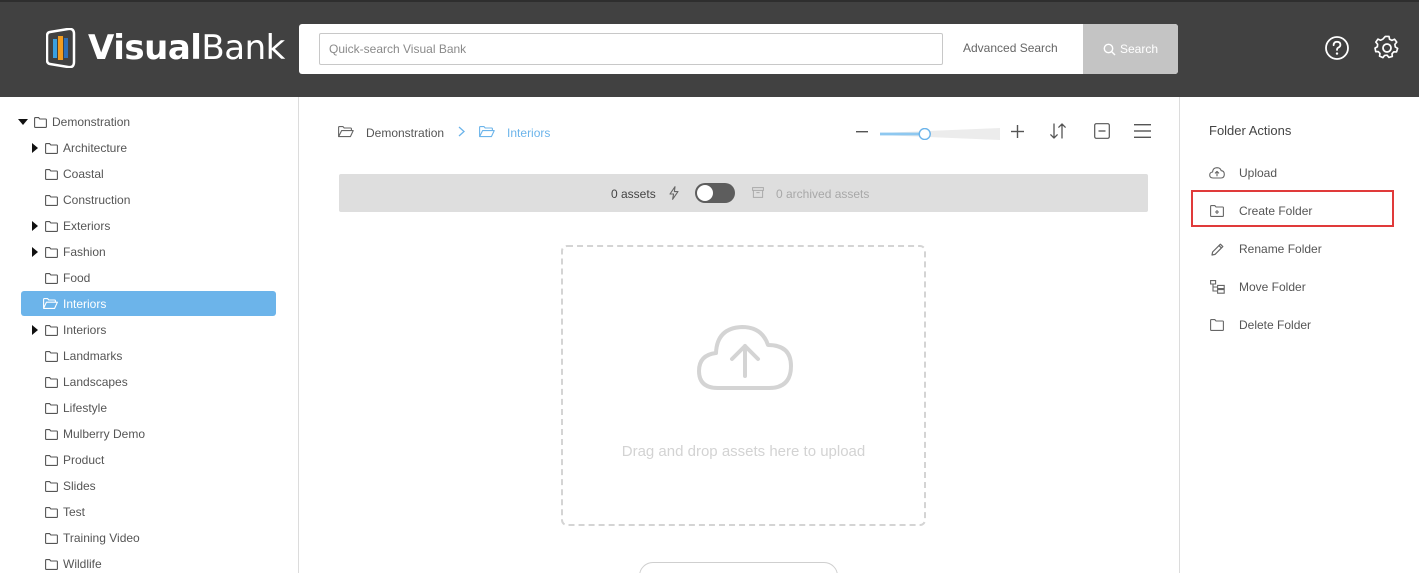 The image size is (1419, 573). What do you see at coordinates (1250, 130) in the screenshot?
I see `folder-actions-title: Folder Actions` at bounding box center [1250, 130].